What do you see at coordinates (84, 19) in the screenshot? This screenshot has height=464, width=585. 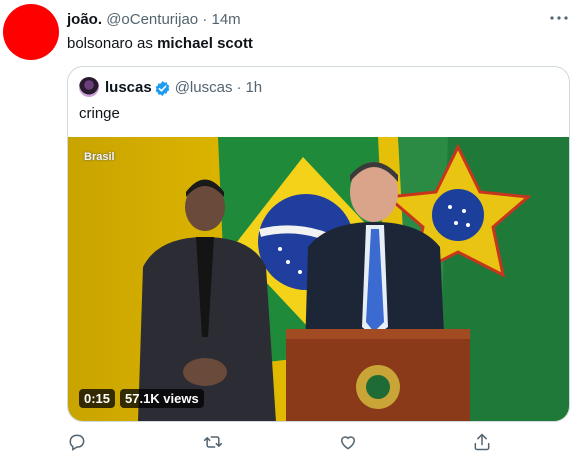 I see `author-name: joão.` at bounding box center [84, 19].